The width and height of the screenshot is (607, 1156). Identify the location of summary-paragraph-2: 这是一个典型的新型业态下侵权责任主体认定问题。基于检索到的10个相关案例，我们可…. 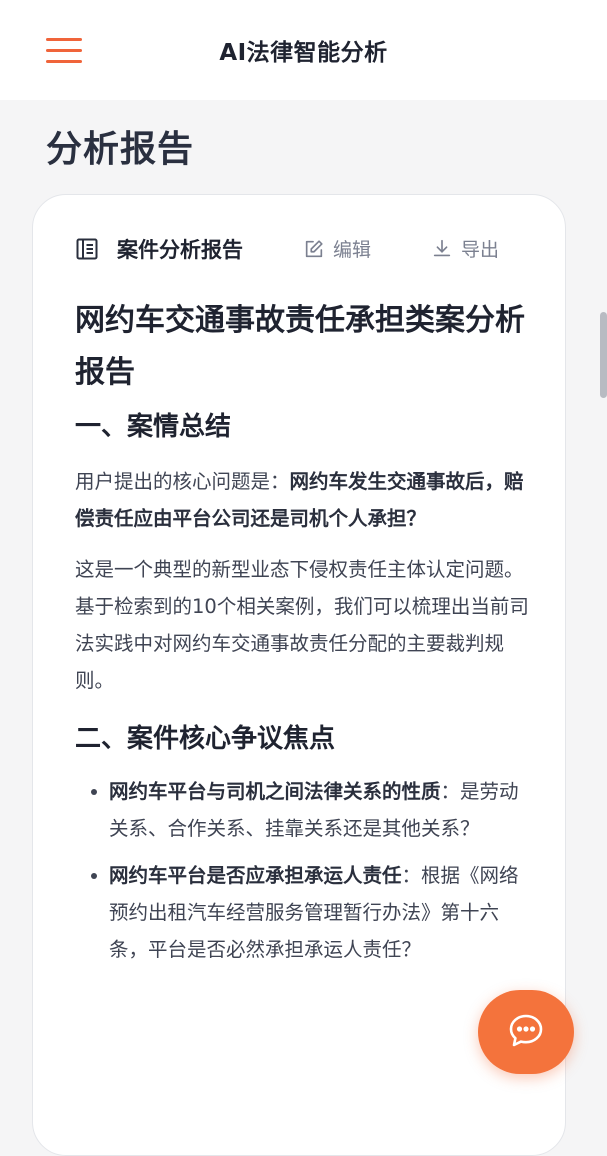
(302, 625).